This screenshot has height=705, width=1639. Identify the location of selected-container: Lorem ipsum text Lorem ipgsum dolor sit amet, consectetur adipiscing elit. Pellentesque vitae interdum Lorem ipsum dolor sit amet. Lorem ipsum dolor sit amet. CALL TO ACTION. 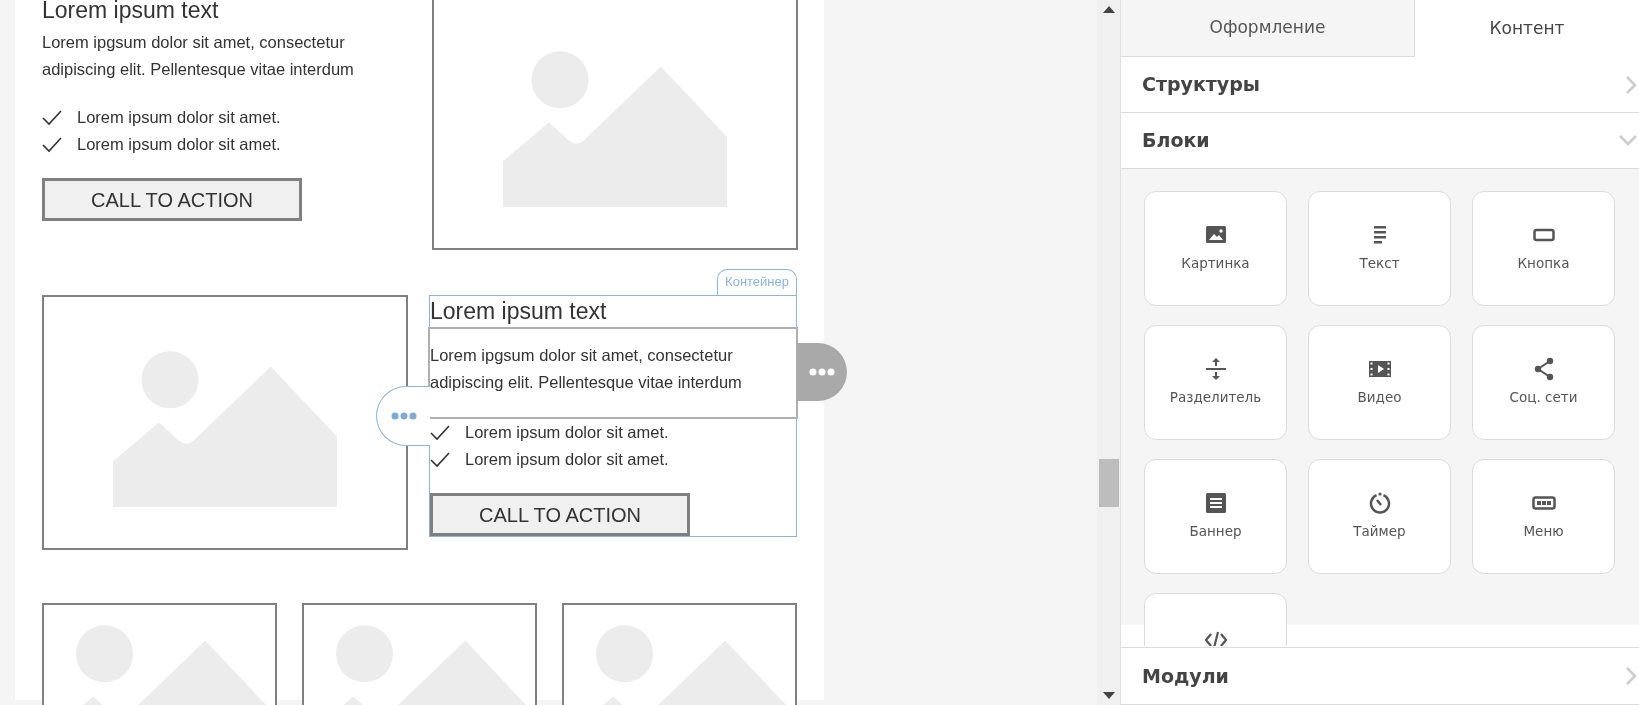
(613, 416).